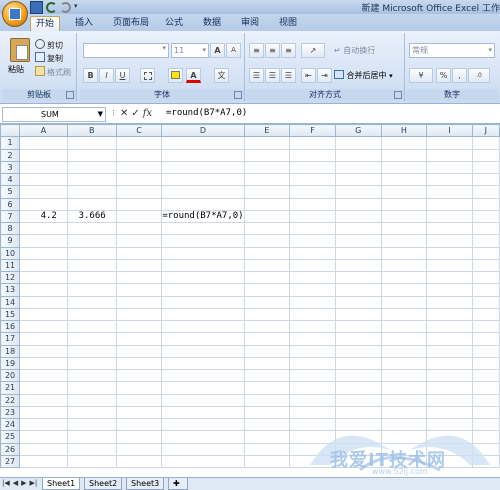 The height and width of the screenshot is (490, 500). Describe the element at coordinates (485, 388) in the screenshot. I see `cell-j21` at that location.